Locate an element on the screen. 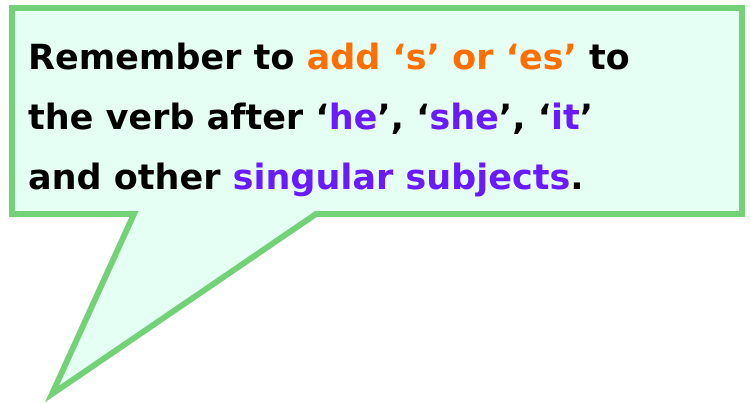  message-line-3: and other singular subjects. is located at coordinates (378, 178).